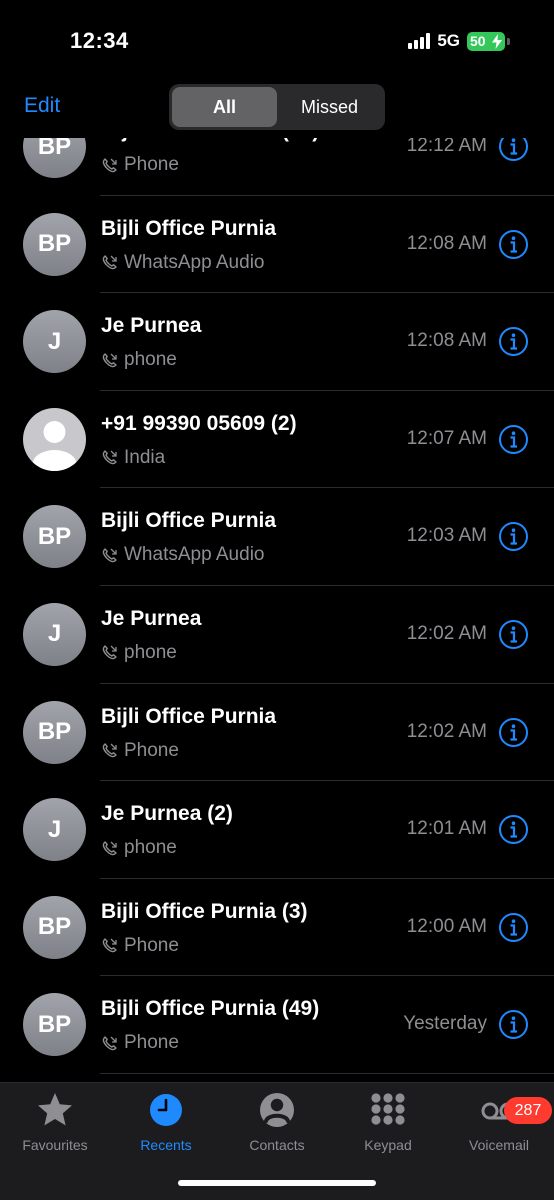  I want to click on tab-label: Keypad, so click(388, 1145).